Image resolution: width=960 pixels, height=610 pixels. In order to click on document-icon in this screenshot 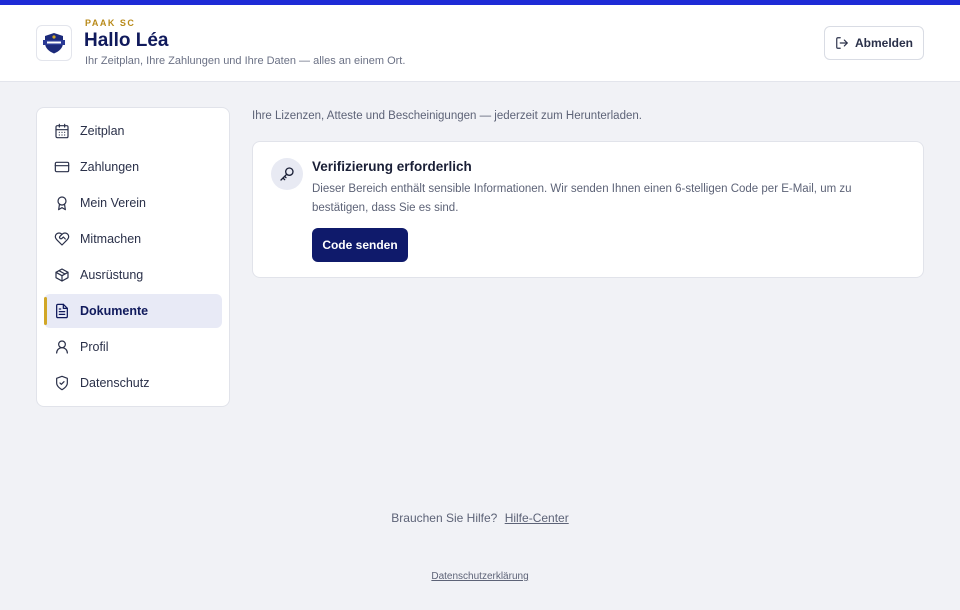, I will do `click(62, 311)`.